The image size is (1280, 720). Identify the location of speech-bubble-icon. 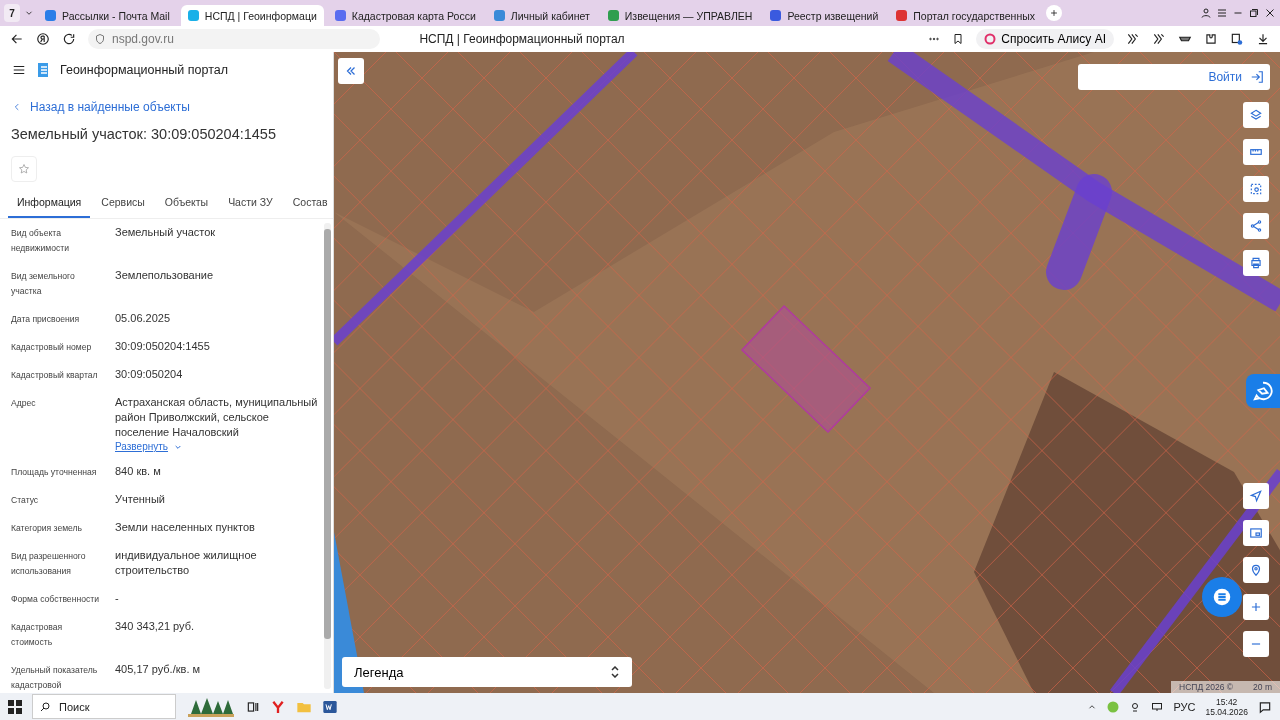
(1263, 391).